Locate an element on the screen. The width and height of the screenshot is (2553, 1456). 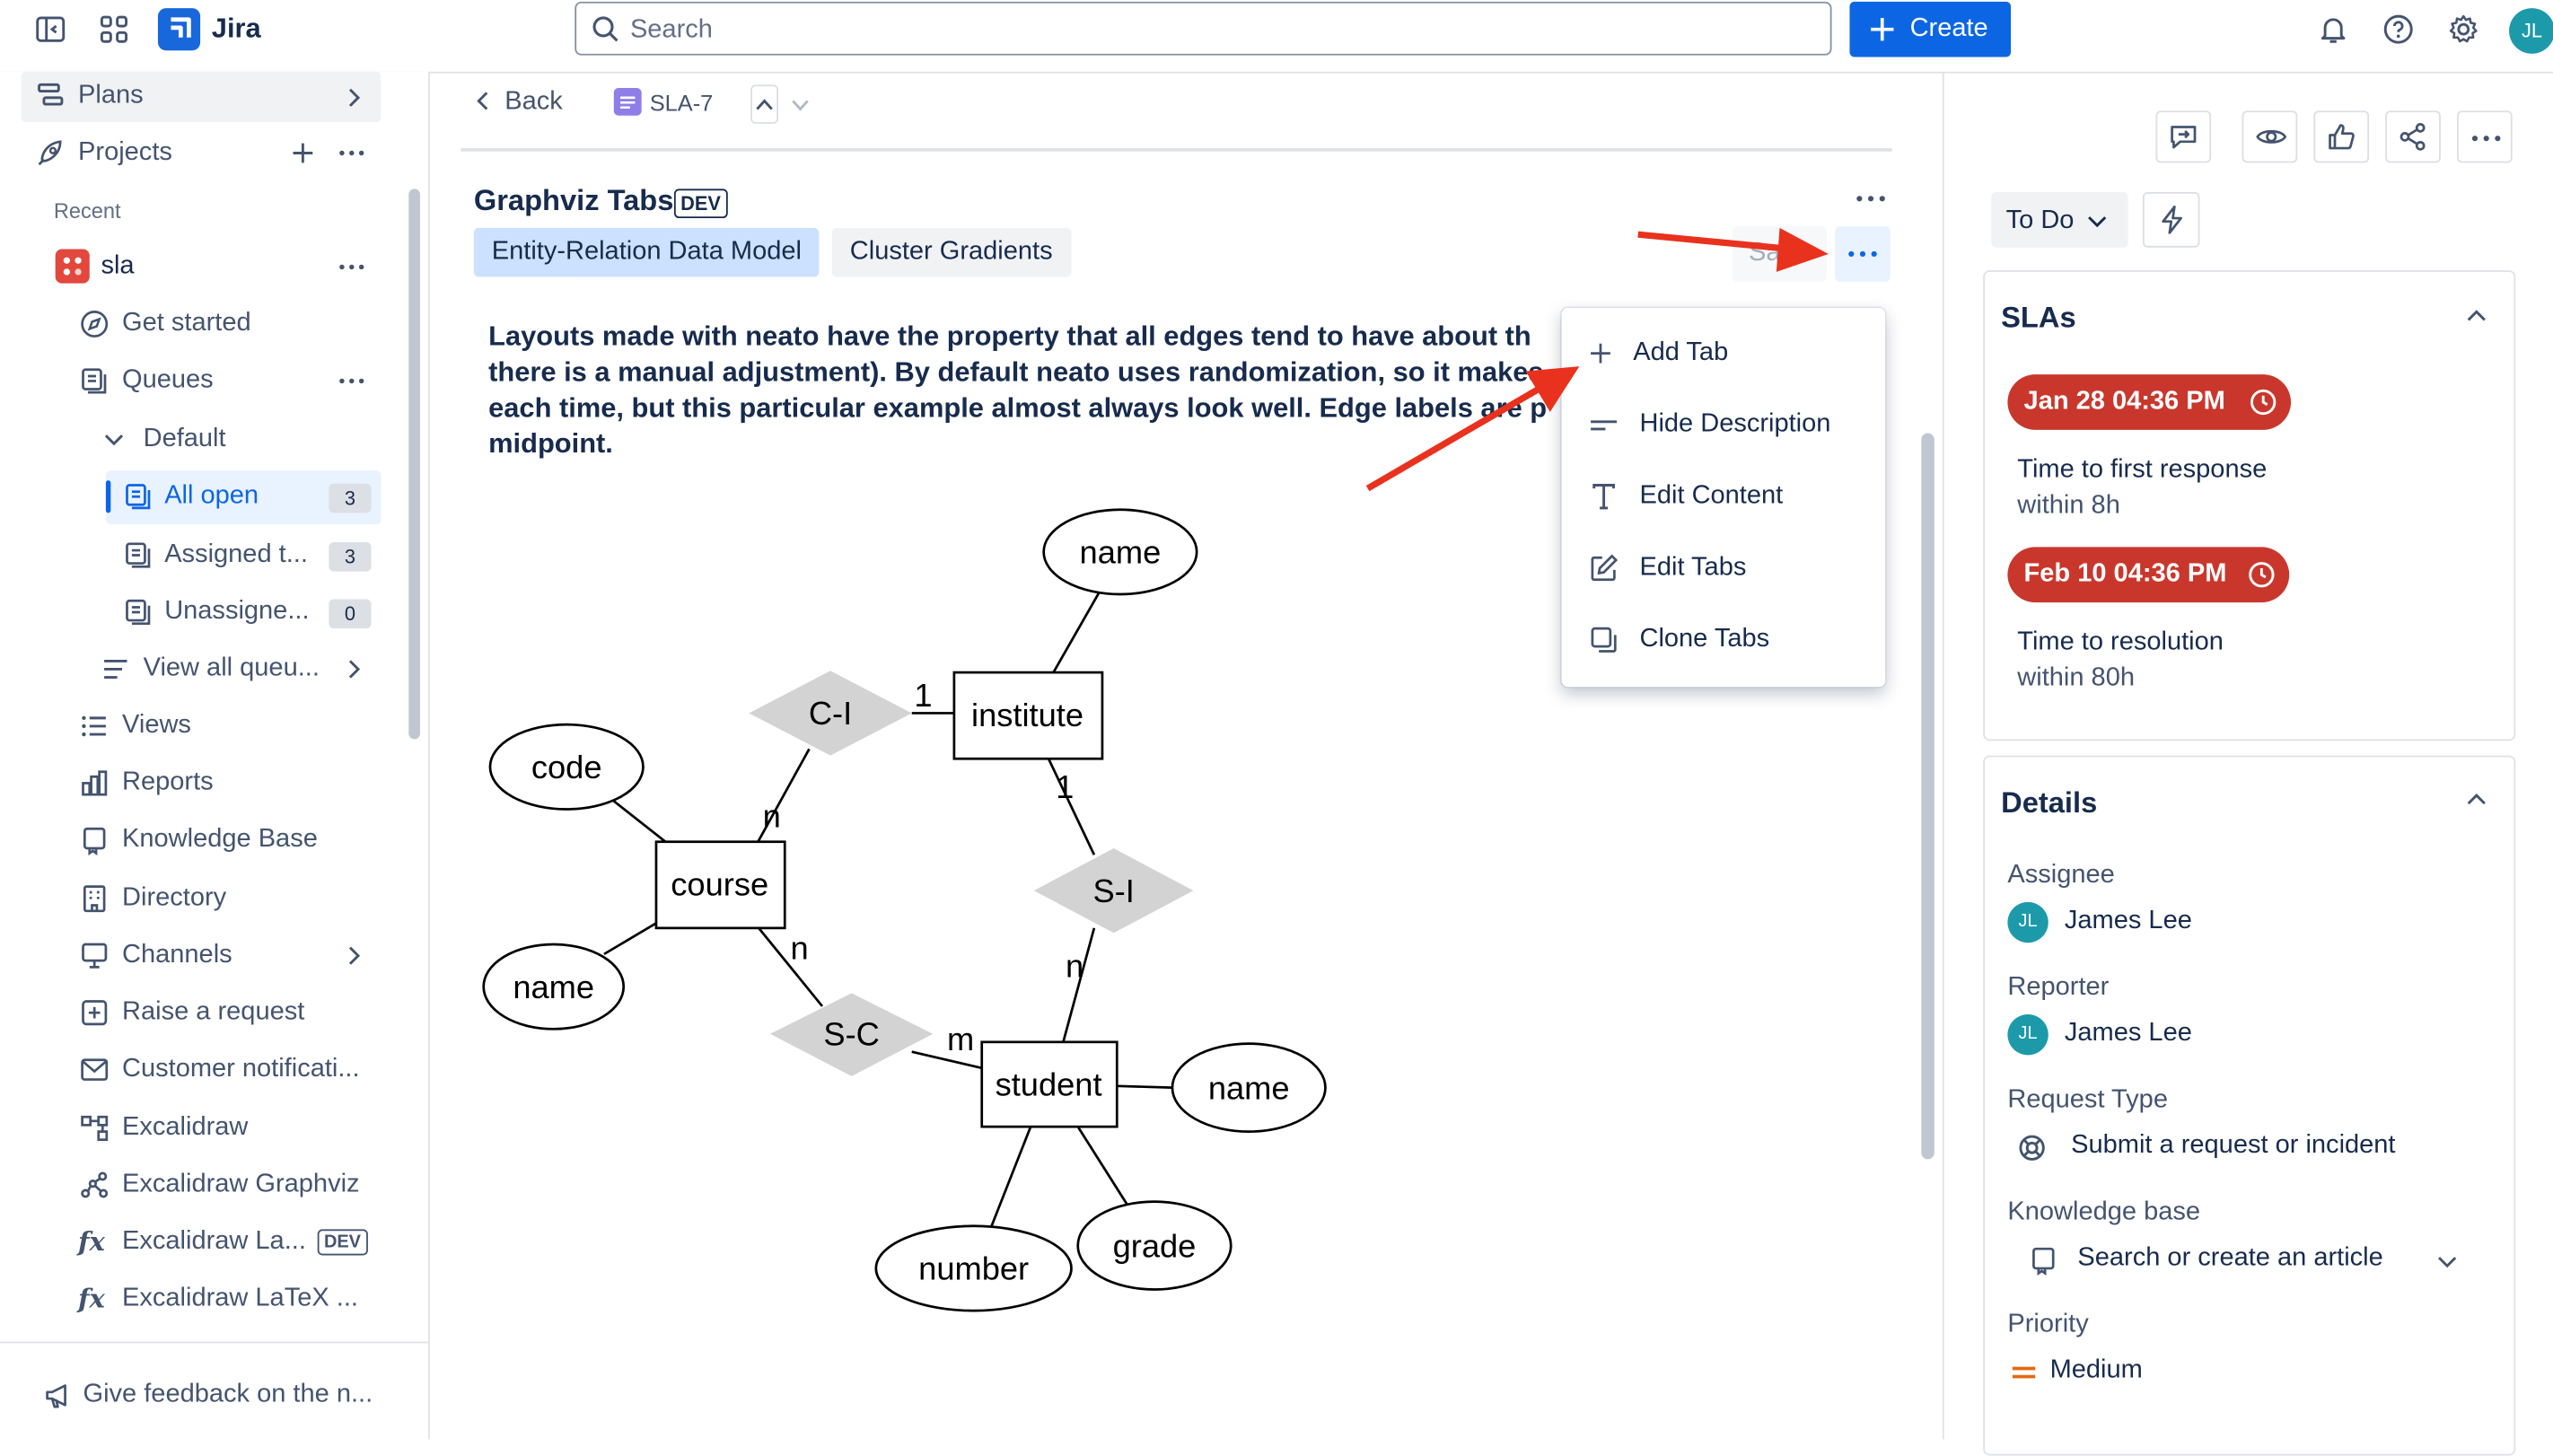
sidebar-item-views: Views is located at coordinates (217, 726).